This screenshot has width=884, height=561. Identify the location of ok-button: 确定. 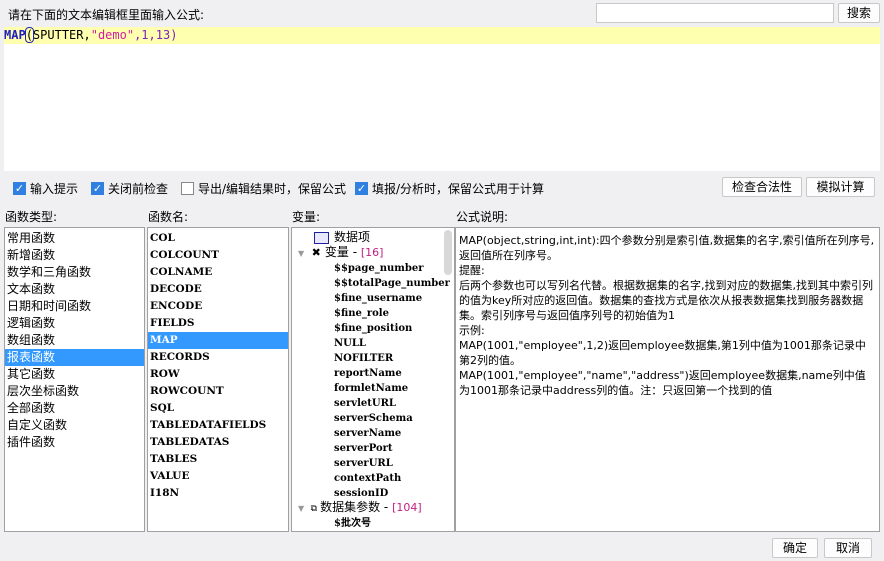
(795, 548).